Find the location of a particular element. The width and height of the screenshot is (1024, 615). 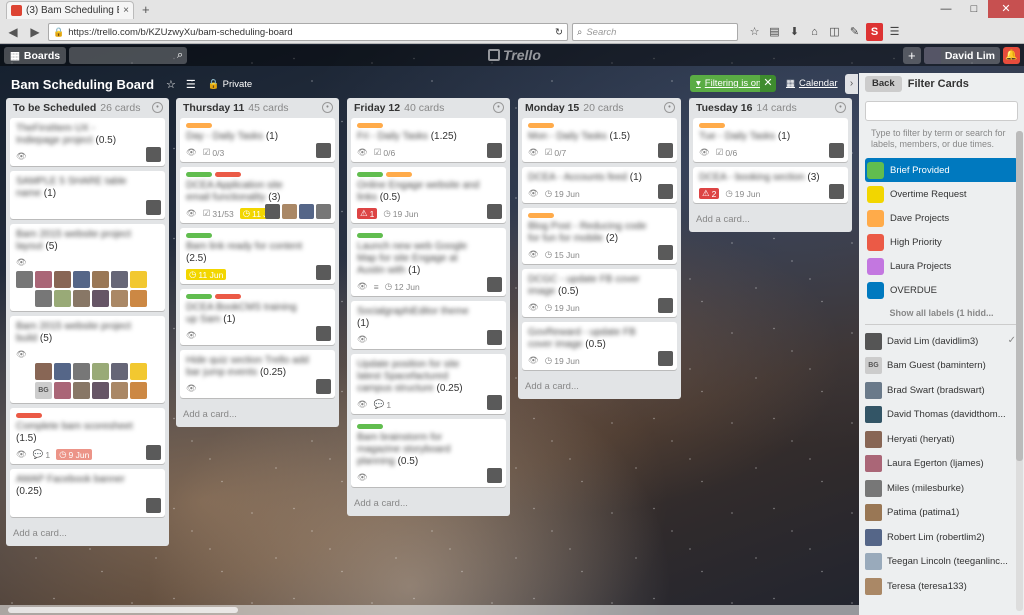

tab-close-icon: × is located at coordinates (126, 10).